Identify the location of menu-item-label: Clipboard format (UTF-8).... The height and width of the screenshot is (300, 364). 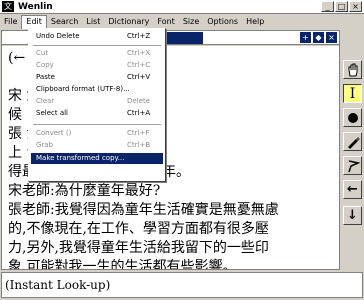
(83, 89).